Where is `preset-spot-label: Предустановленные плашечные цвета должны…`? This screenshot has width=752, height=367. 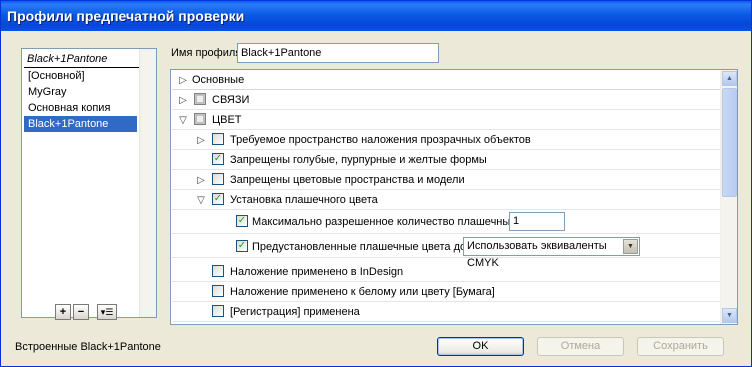
preset-spot-label: Предустановленные плашечные цвета должны… is located at coordinates (374, 247).